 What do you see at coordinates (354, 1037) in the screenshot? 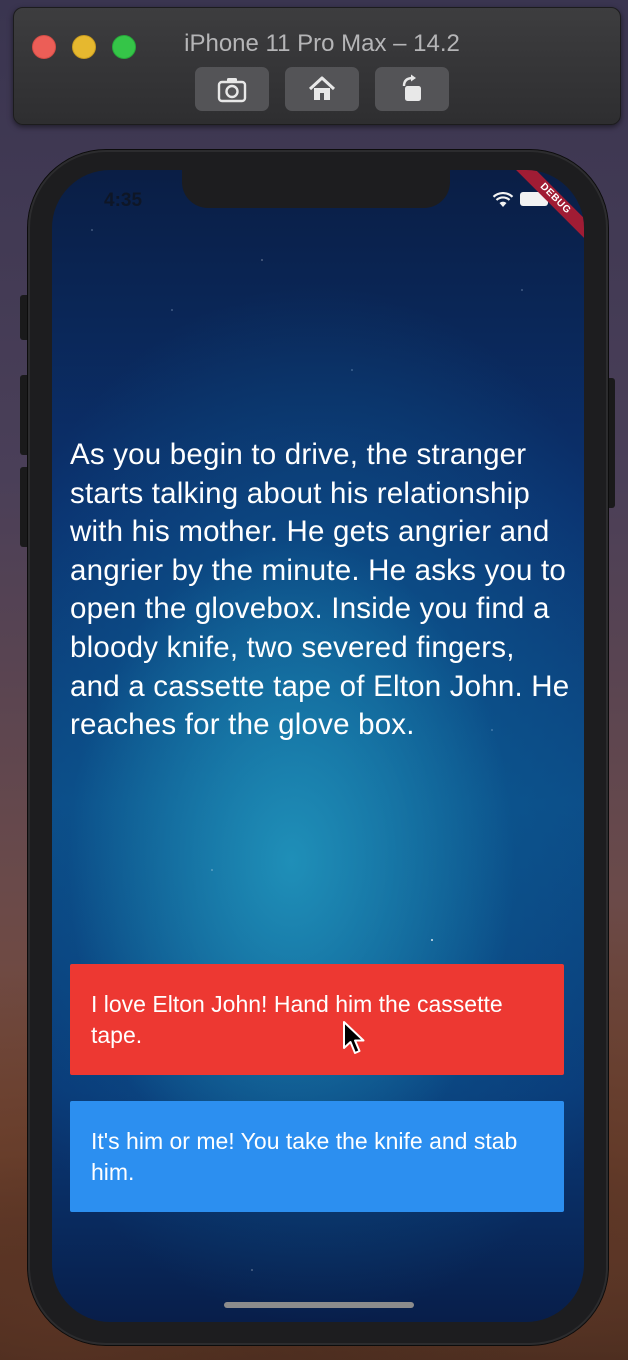
I see `mouse-pointer-icon` at bounding box center [354, 1037].